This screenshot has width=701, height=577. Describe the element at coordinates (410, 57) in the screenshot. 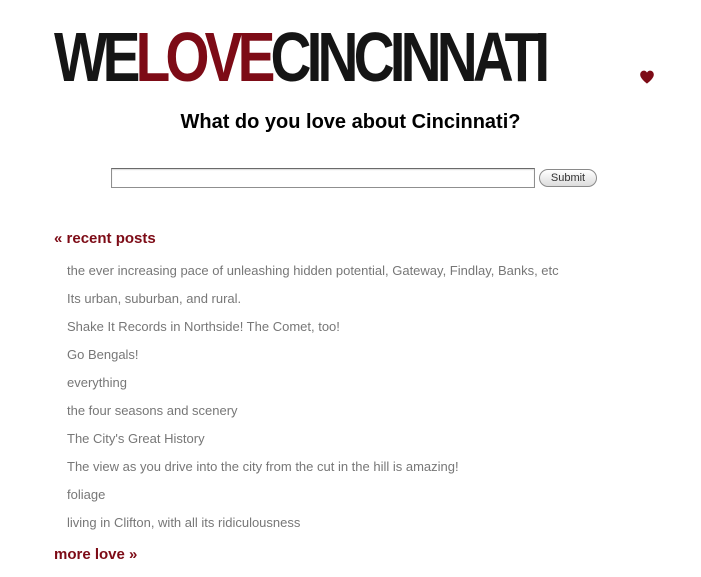

I see `logo-cincinnati: CINCINNATI` at that location.